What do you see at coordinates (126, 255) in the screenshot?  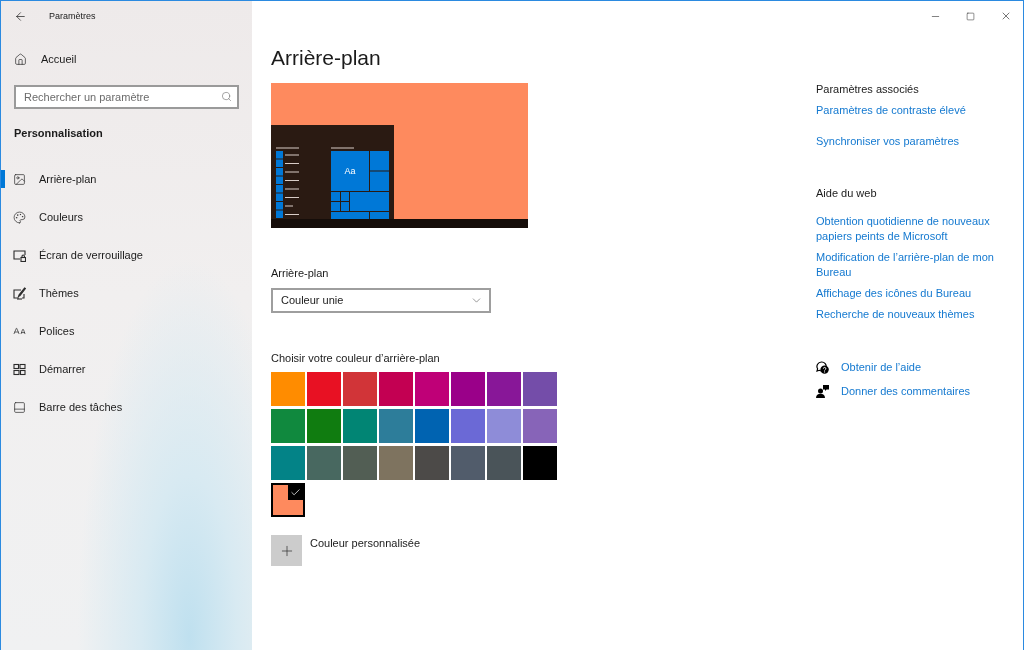 I see `sidebar-item: Écran de verrouillage` at bounding box center [126, 255].